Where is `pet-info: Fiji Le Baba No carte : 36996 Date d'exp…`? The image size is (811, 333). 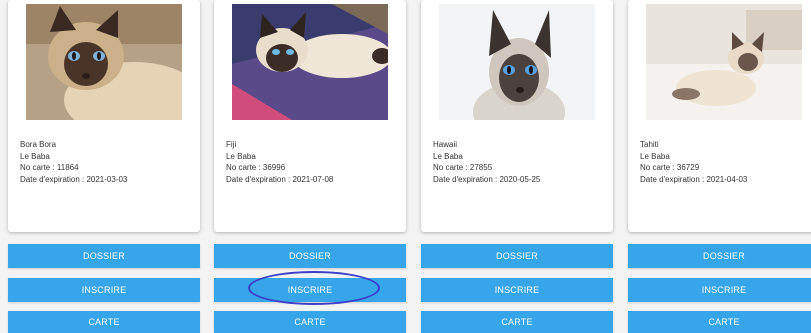 pet-info: Fiji Le Baba No carte : 36996 Date d'exp… is located at coordinates (312, 162).